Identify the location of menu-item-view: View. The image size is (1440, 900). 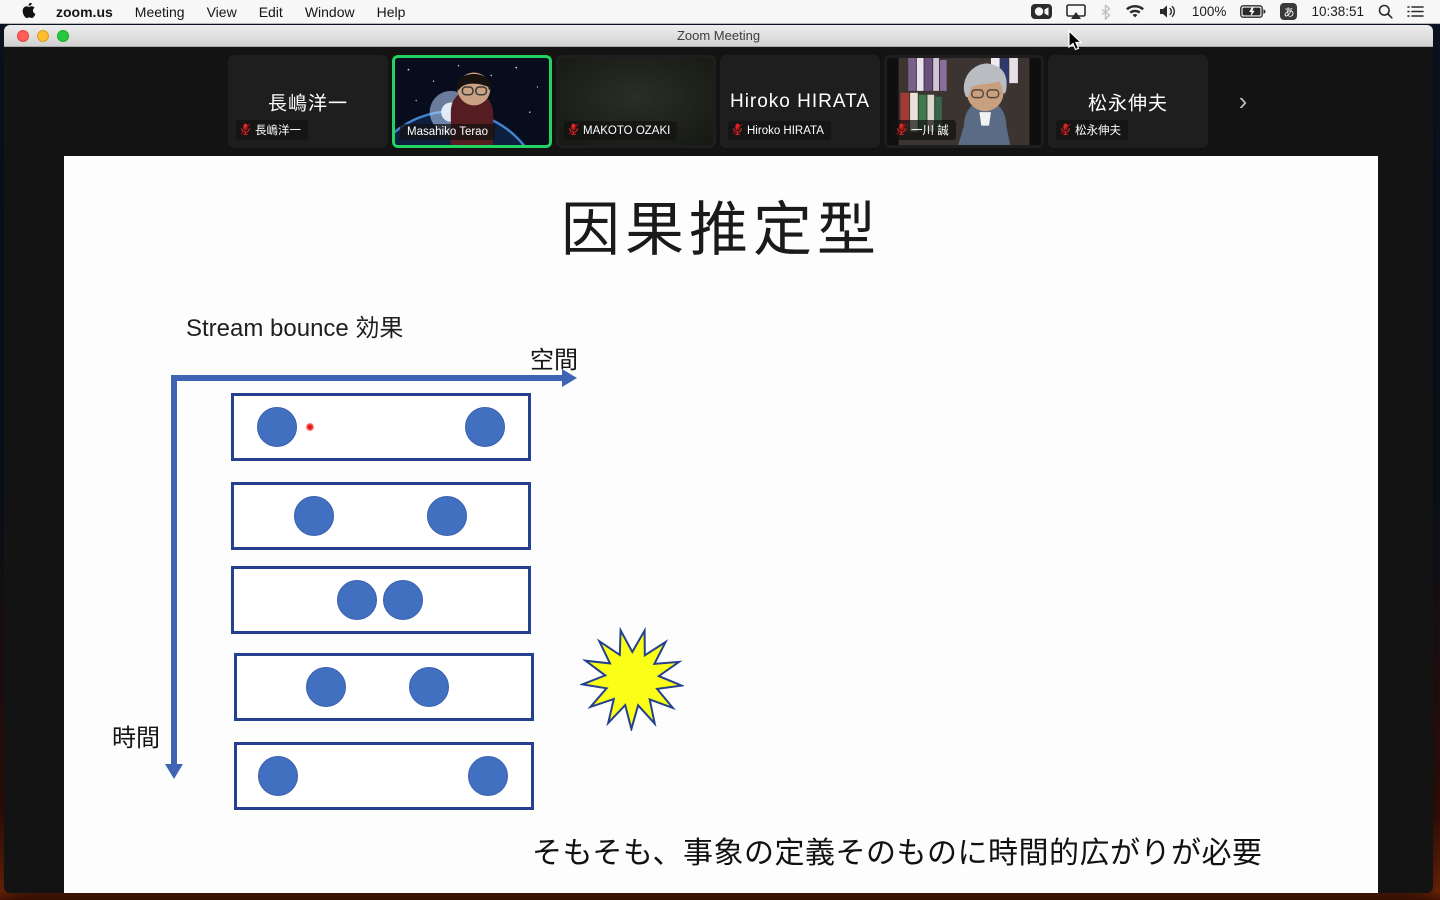
(222, 12).